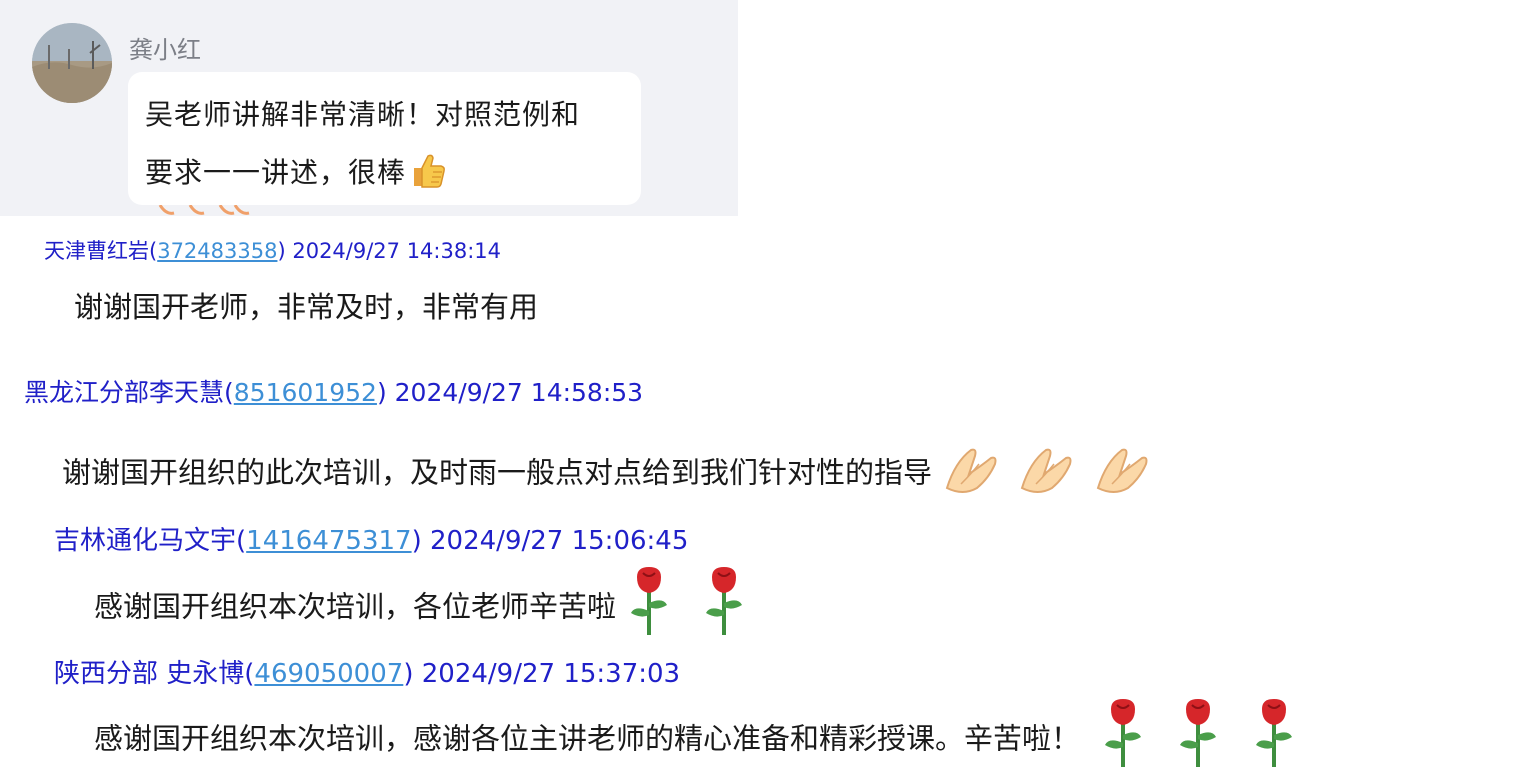 The width and height of the screenshot is (1514, 783). What do you see at coordinates (328, 541) in the screenshot?
I see `qq-link: 1416475317` at bounding box center [328, 541].